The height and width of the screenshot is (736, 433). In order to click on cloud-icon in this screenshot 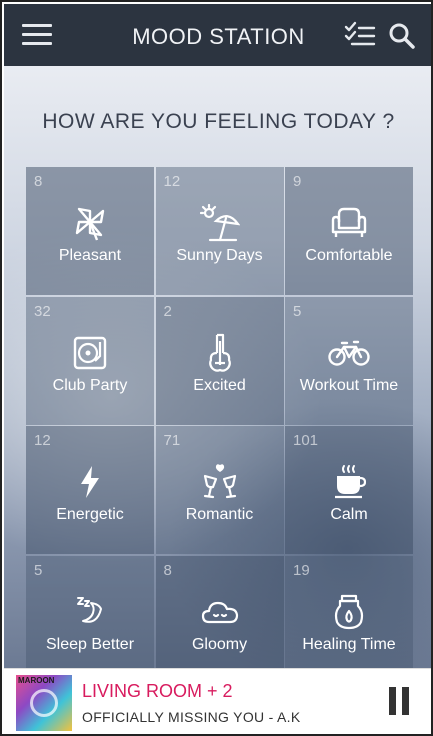, I will do `click(220, 612)`.